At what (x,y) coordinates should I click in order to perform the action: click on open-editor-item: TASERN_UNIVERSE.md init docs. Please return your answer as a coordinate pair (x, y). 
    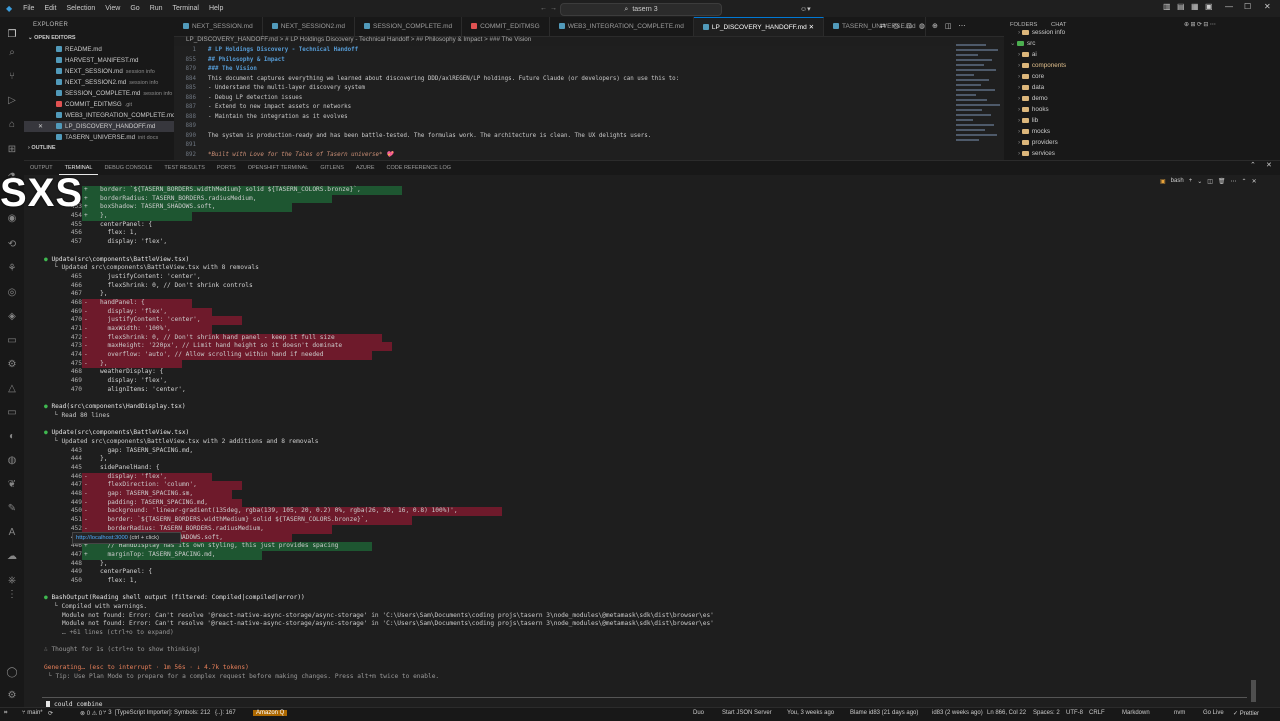
    Looking at the image, I should click on (99, 137).